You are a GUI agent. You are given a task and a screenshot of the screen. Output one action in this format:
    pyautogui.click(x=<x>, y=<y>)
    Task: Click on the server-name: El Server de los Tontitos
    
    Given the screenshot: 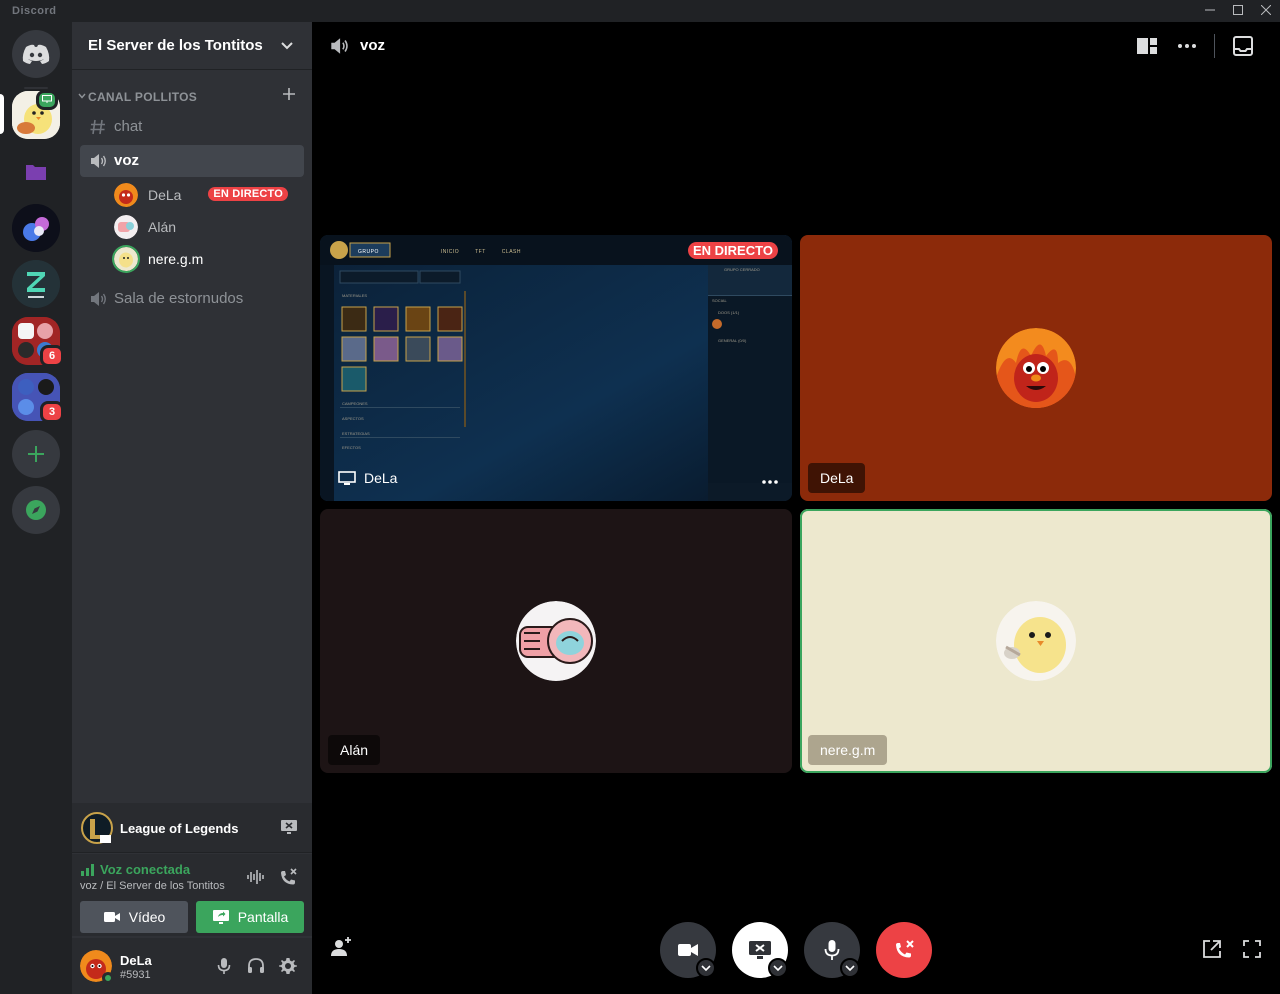 What is the action you would take?
    pyautogui.click(x=175, y=45)
    